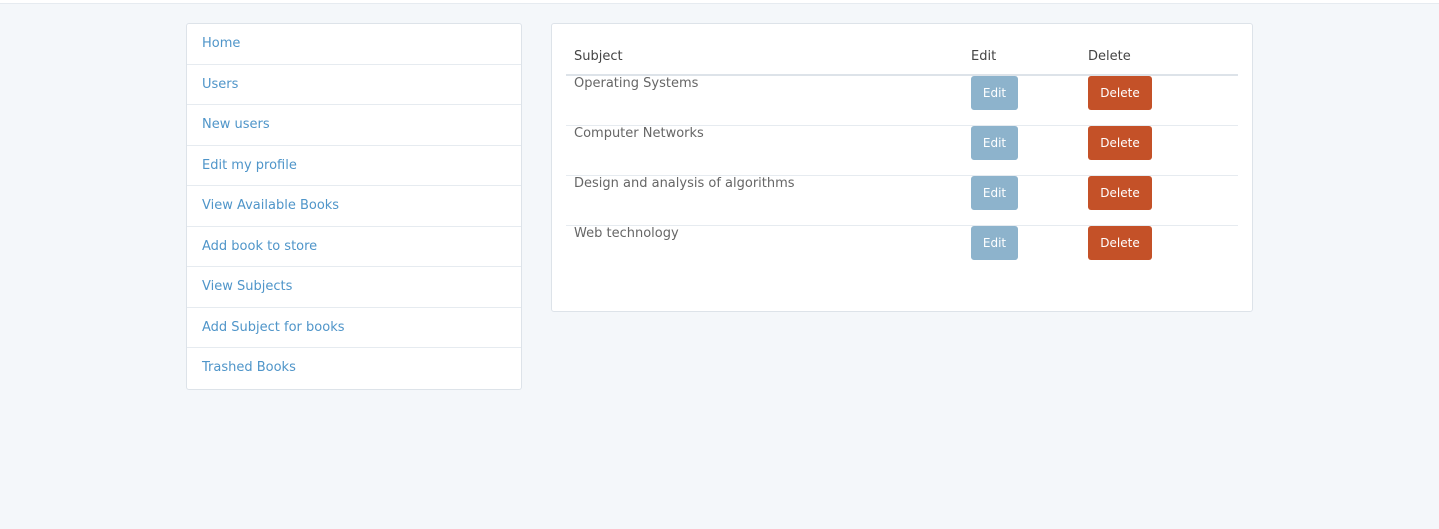 Image resolution: width=1439 pixels, height=529 pixels. I want to click on sidebar-item-trashed-books: Trashed Books, so click(354, 368).